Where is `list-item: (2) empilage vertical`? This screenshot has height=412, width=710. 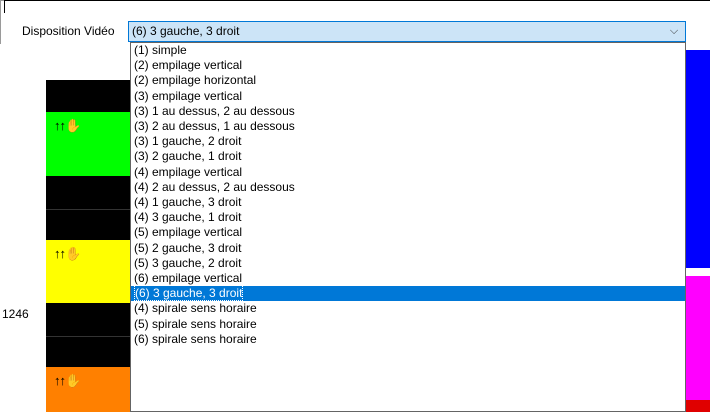
list-item: (2) empilage vertical is located at coordinates (408, 65).